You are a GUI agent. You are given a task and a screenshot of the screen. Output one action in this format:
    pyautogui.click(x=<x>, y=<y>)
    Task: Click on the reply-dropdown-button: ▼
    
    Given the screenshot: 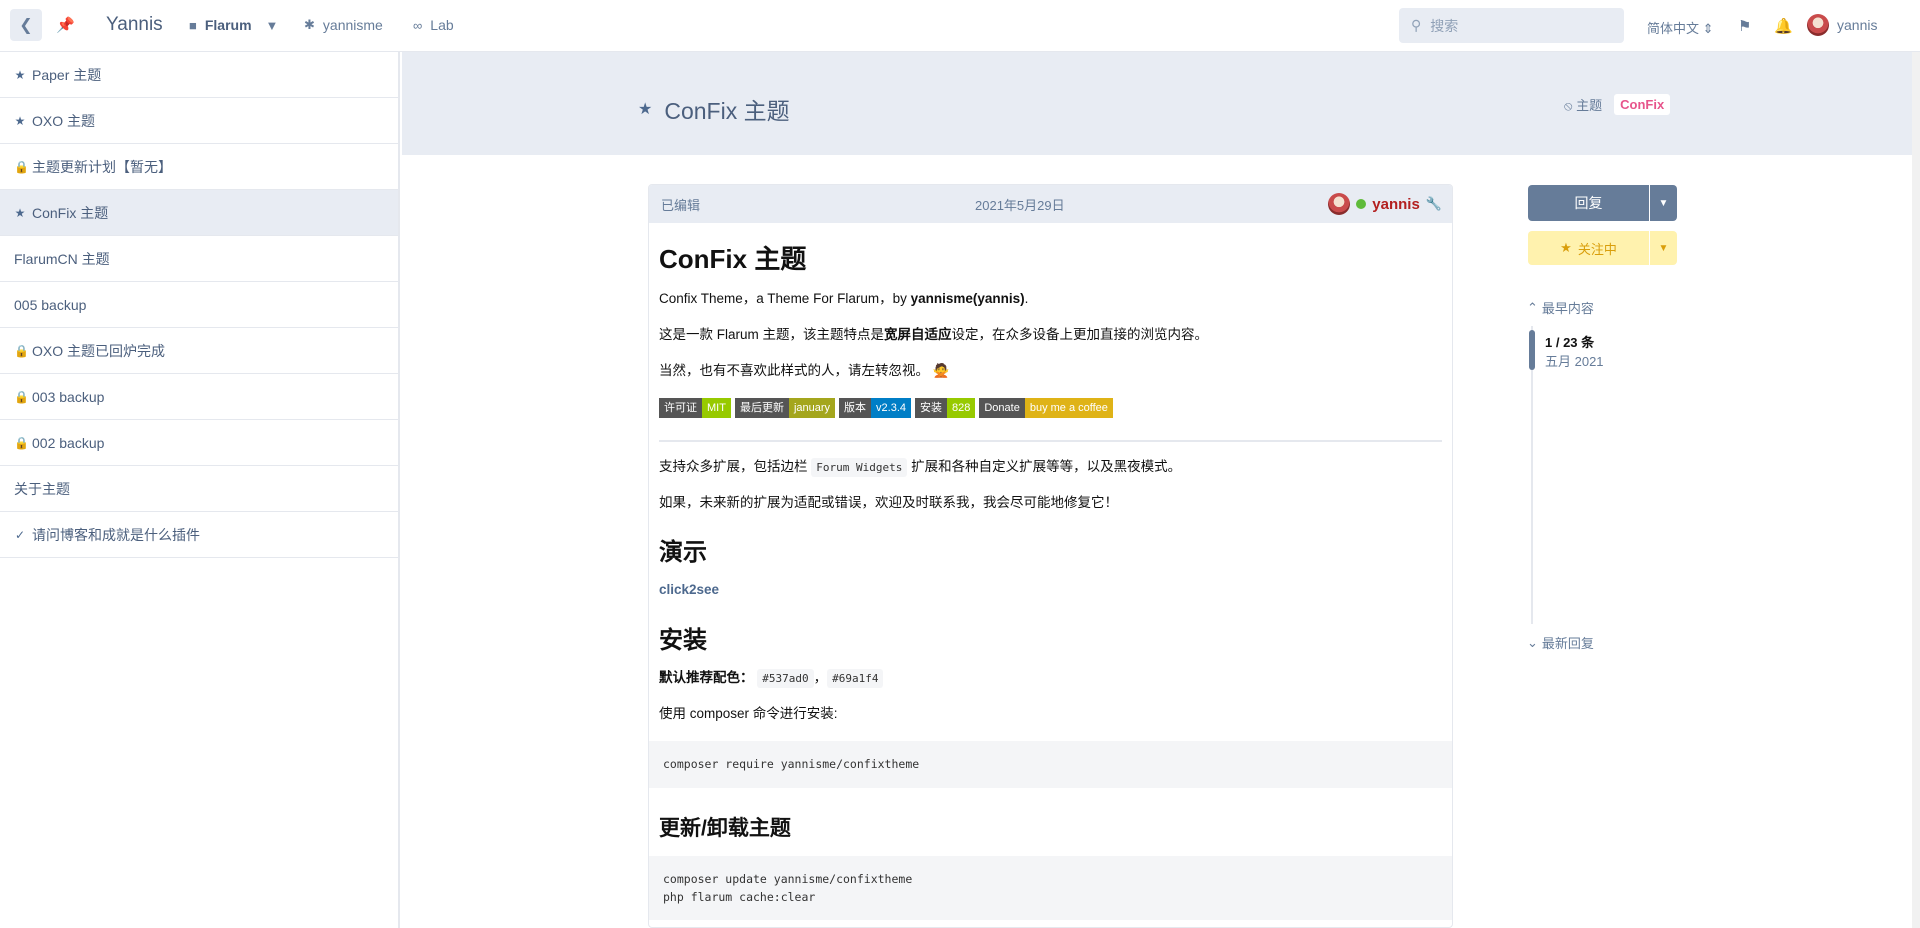 What is the action you would take?
    pyautogui.click(x=1663, y=203)
    